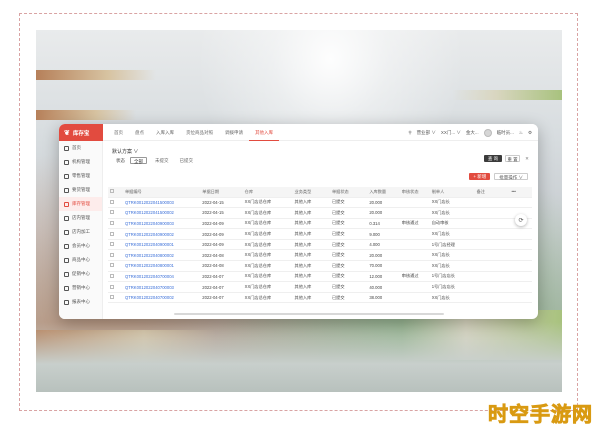 The width and height of the screenshot is (596, 430). Describe the element at coordinates (493, 158) in the screenshot. I see `search-button: 查 询` at that location.